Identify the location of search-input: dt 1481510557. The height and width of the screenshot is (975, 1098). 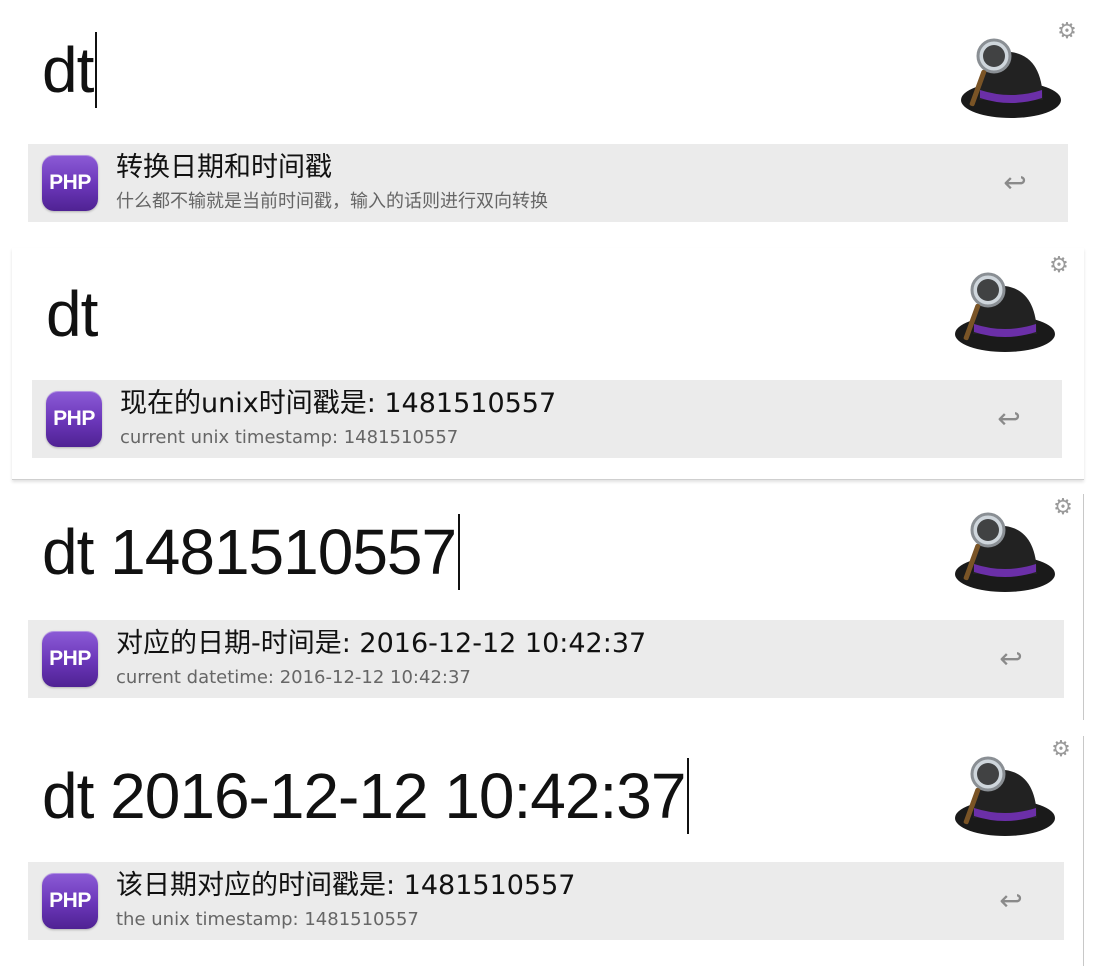
(251, 552).